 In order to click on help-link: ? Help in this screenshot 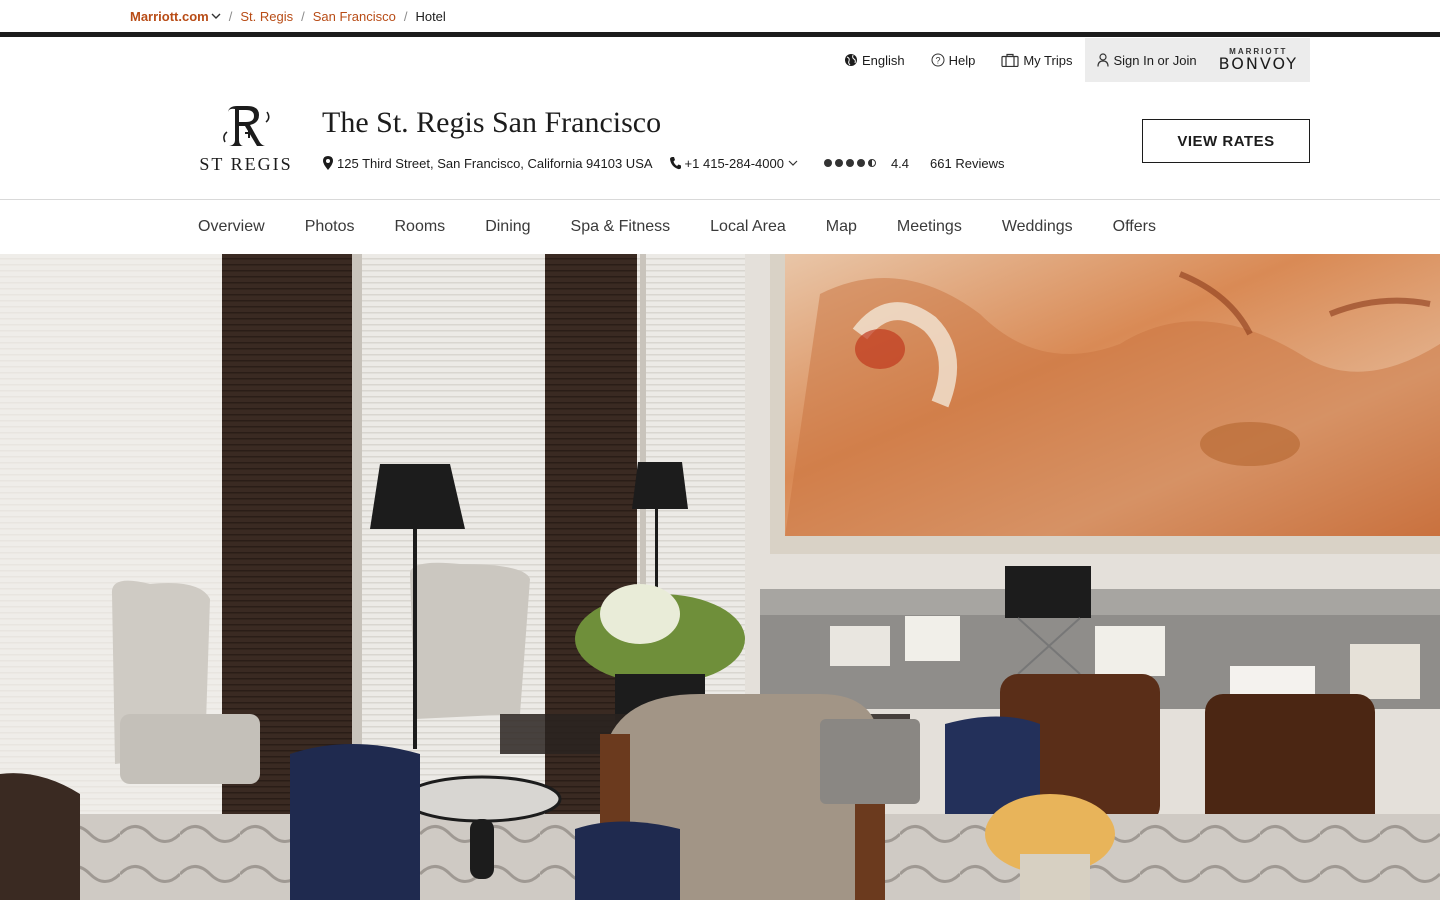, I will do `click(953, 60)`.